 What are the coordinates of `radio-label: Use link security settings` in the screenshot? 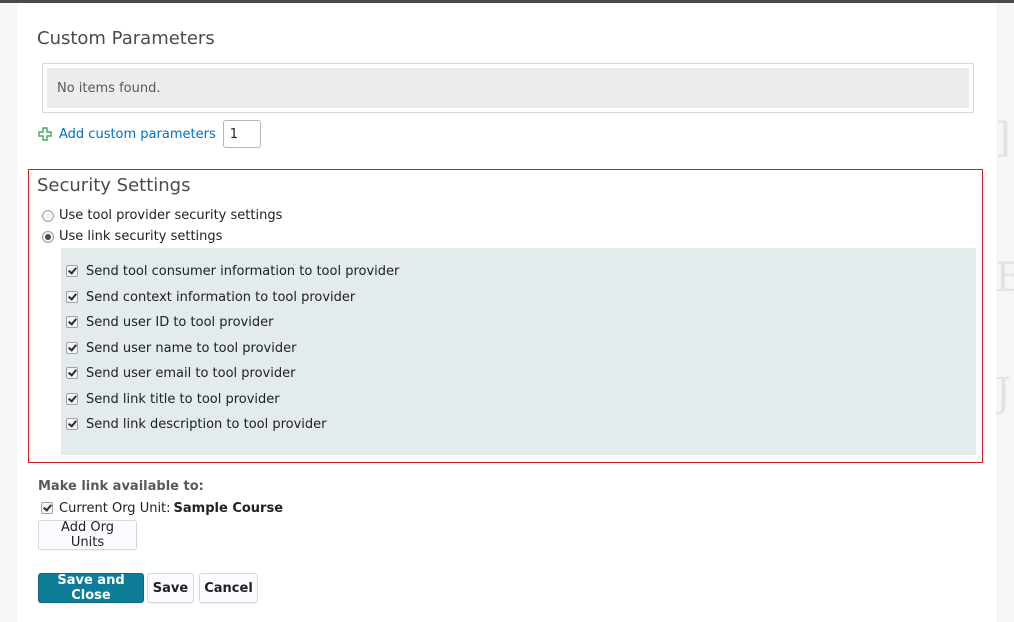 It's located at (141, 236).